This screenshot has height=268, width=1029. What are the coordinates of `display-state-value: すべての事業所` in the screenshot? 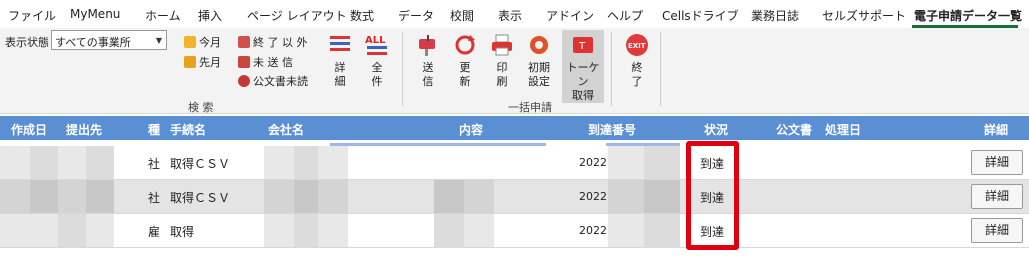 It's located at (93, 42).